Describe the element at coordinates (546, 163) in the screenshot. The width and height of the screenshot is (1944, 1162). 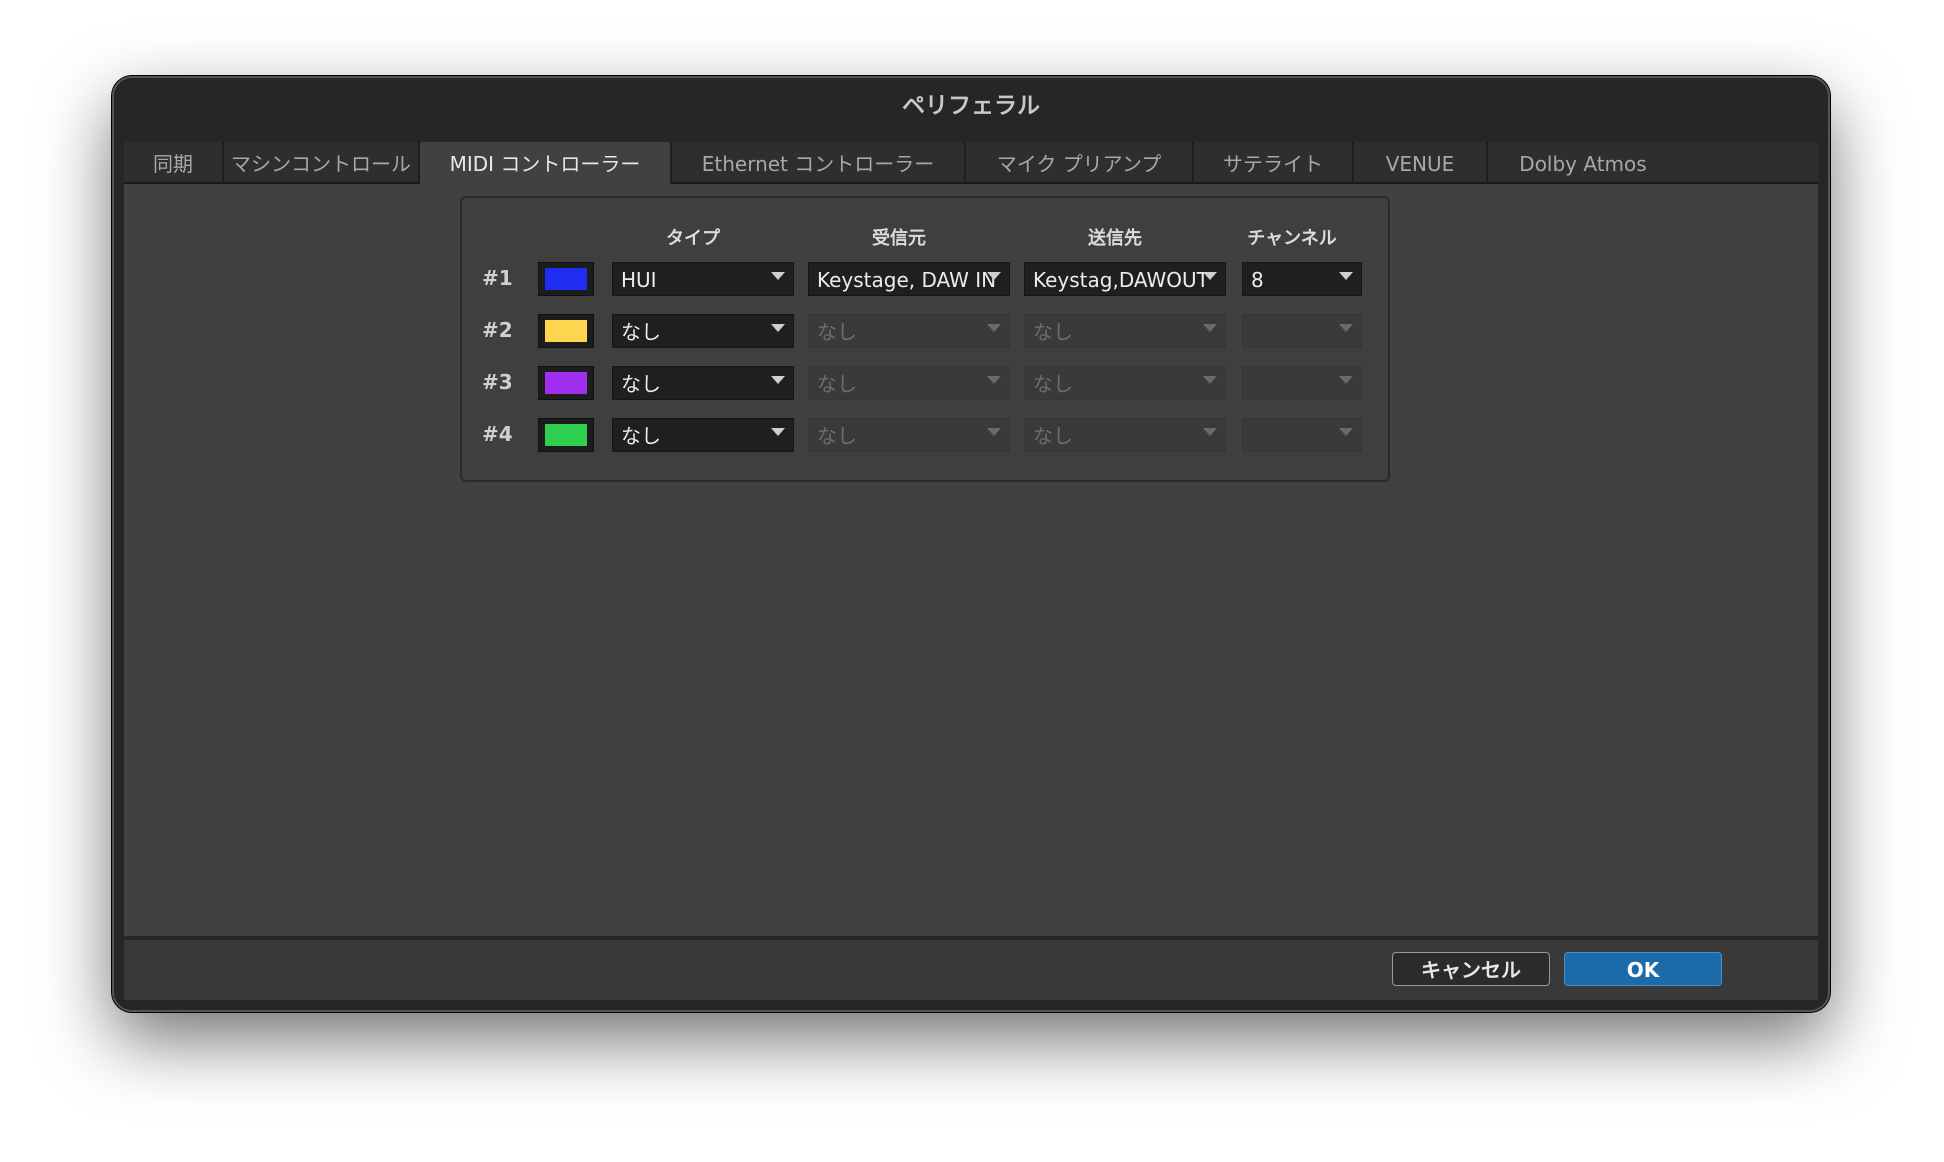
I see `tab-midi-controllers: MIDI コントローラー` at that location.